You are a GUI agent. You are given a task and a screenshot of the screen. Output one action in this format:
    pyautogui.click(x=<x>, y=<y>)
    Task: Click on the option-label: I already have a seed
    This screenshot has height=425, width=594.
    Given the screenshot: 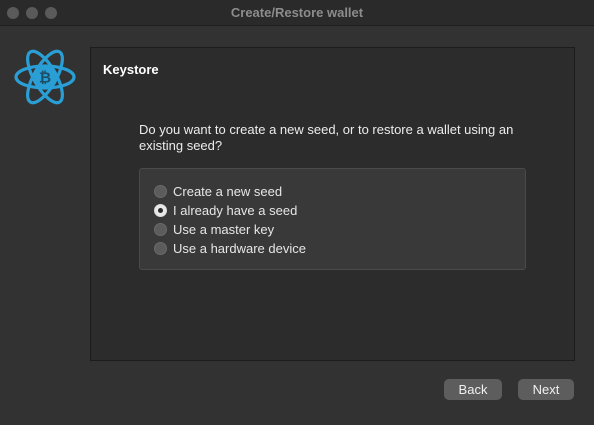 What is the action you would take?
    pyautogui.click(x=235, y=210)
    